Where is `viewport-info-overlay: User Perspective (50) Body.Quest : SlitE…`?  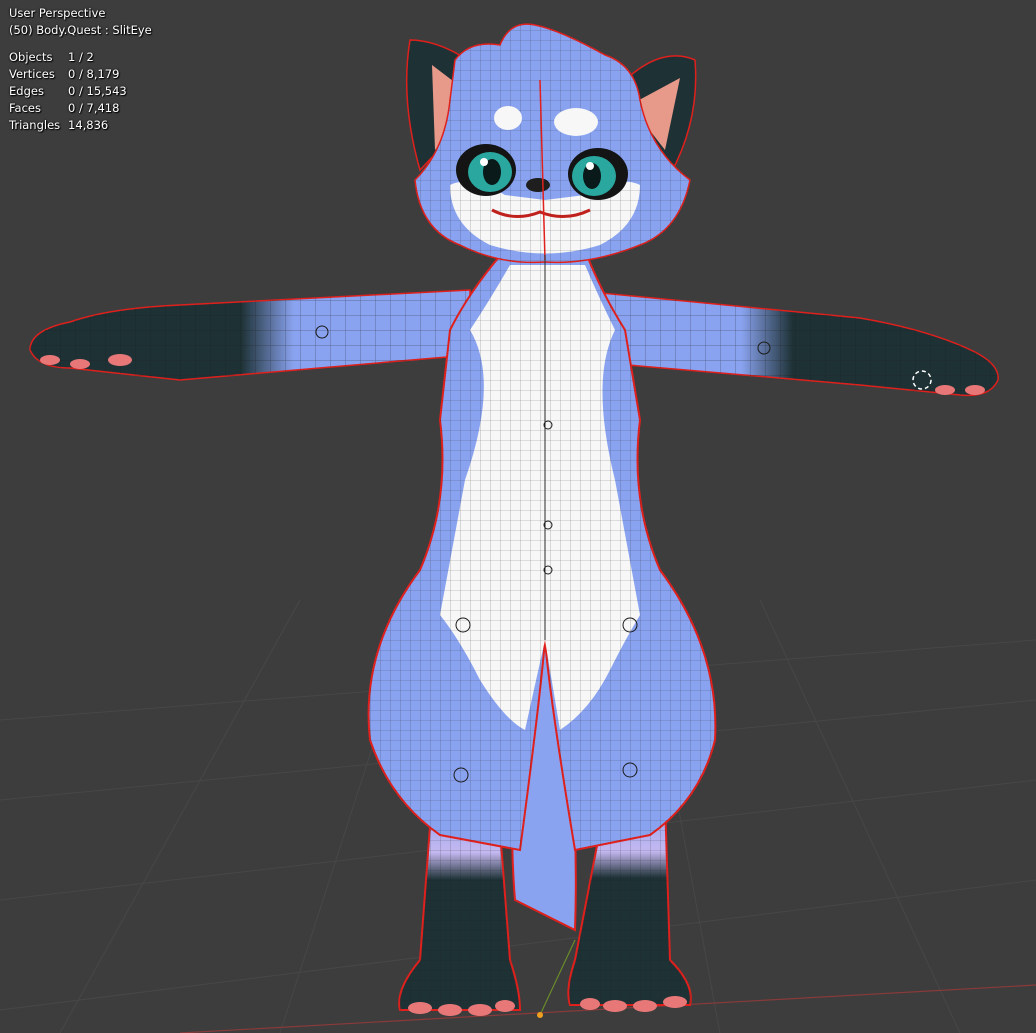 viewport-info-overlay: User Perspective (50) Body.Quest : SlitE… is located at coordinates (80, 69).